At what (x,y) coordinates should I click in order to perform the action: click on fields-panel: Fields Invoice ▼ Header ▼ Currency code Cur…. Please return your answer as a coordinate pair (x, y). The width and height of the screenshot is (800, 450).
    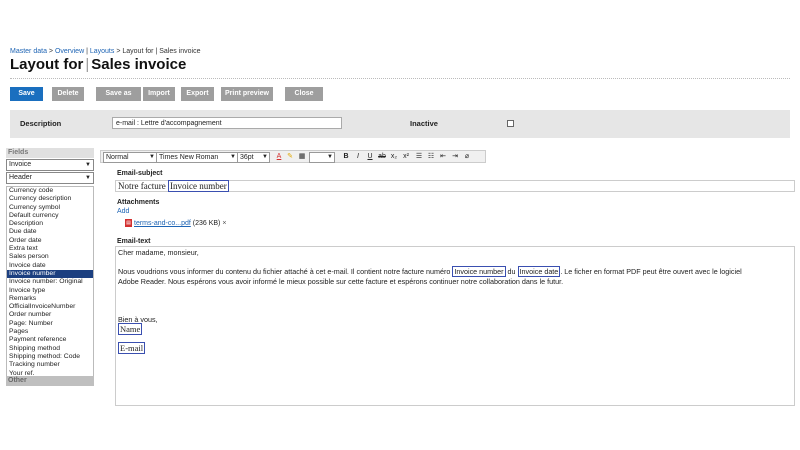
    Looking at the image, I should click on (50, 268).